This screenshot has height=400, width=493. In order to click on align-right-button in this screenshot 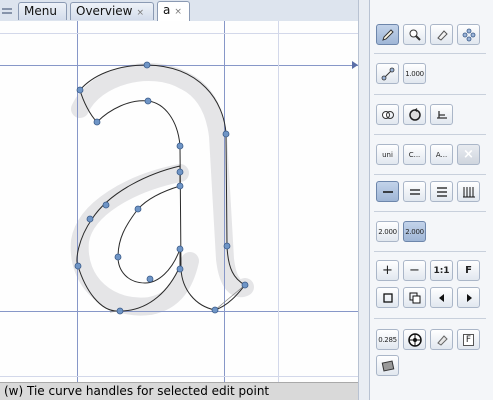, I will do `click(441, 191)`.